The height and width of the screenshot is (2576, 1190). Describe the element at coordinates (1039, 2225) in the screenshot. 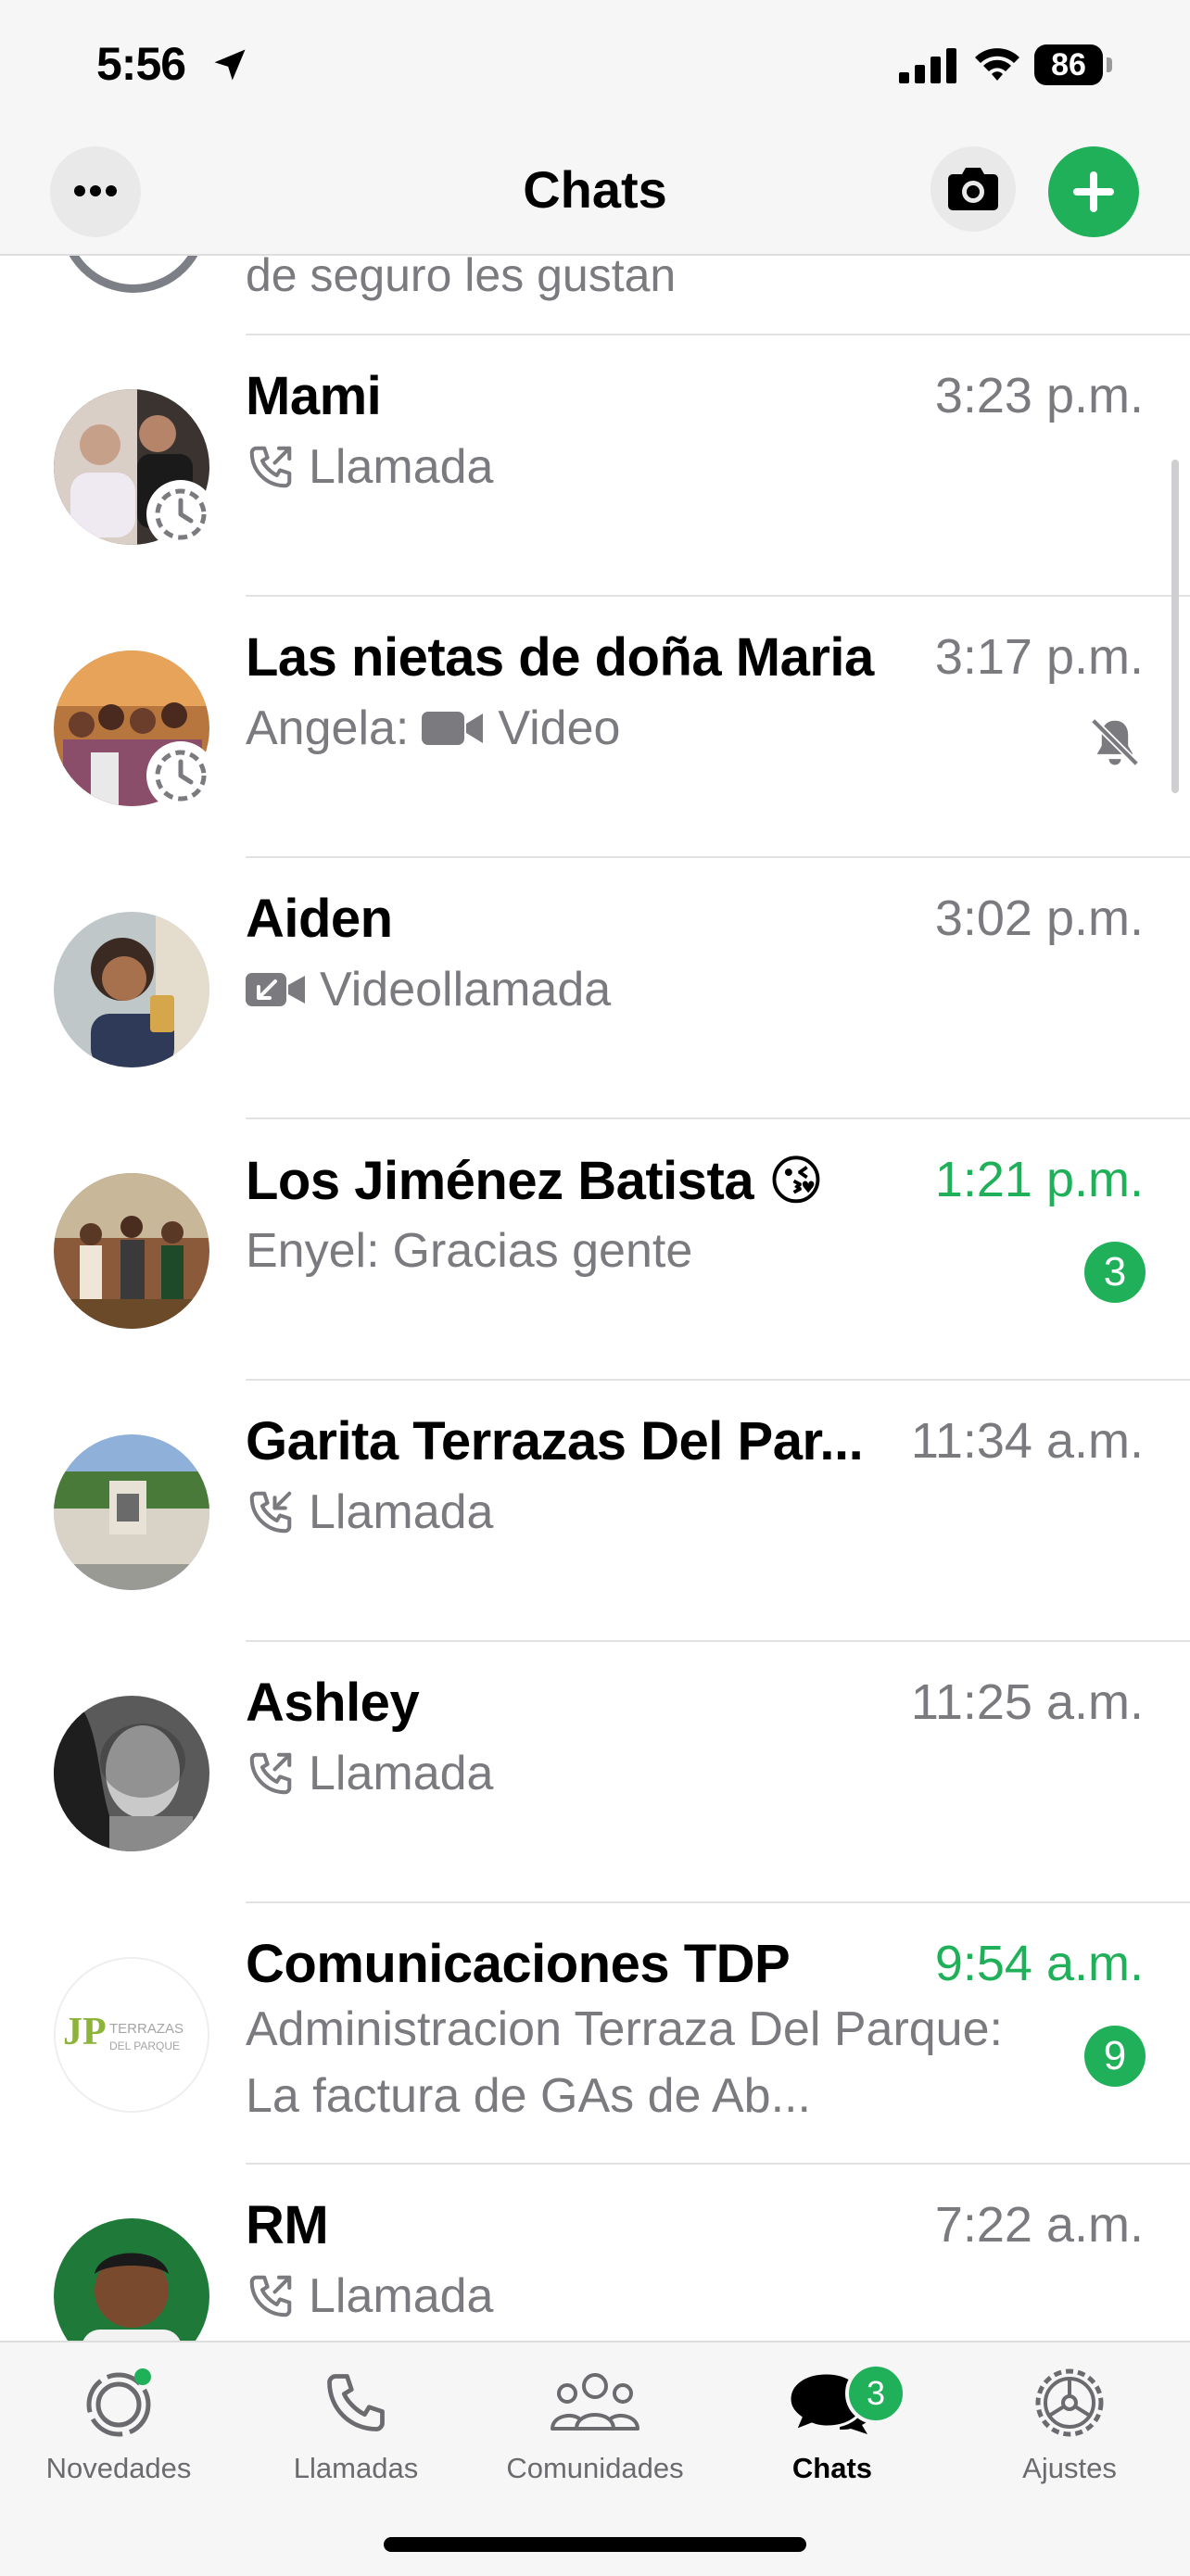

I see `chat-time: 7:22 a.m.` at that location.